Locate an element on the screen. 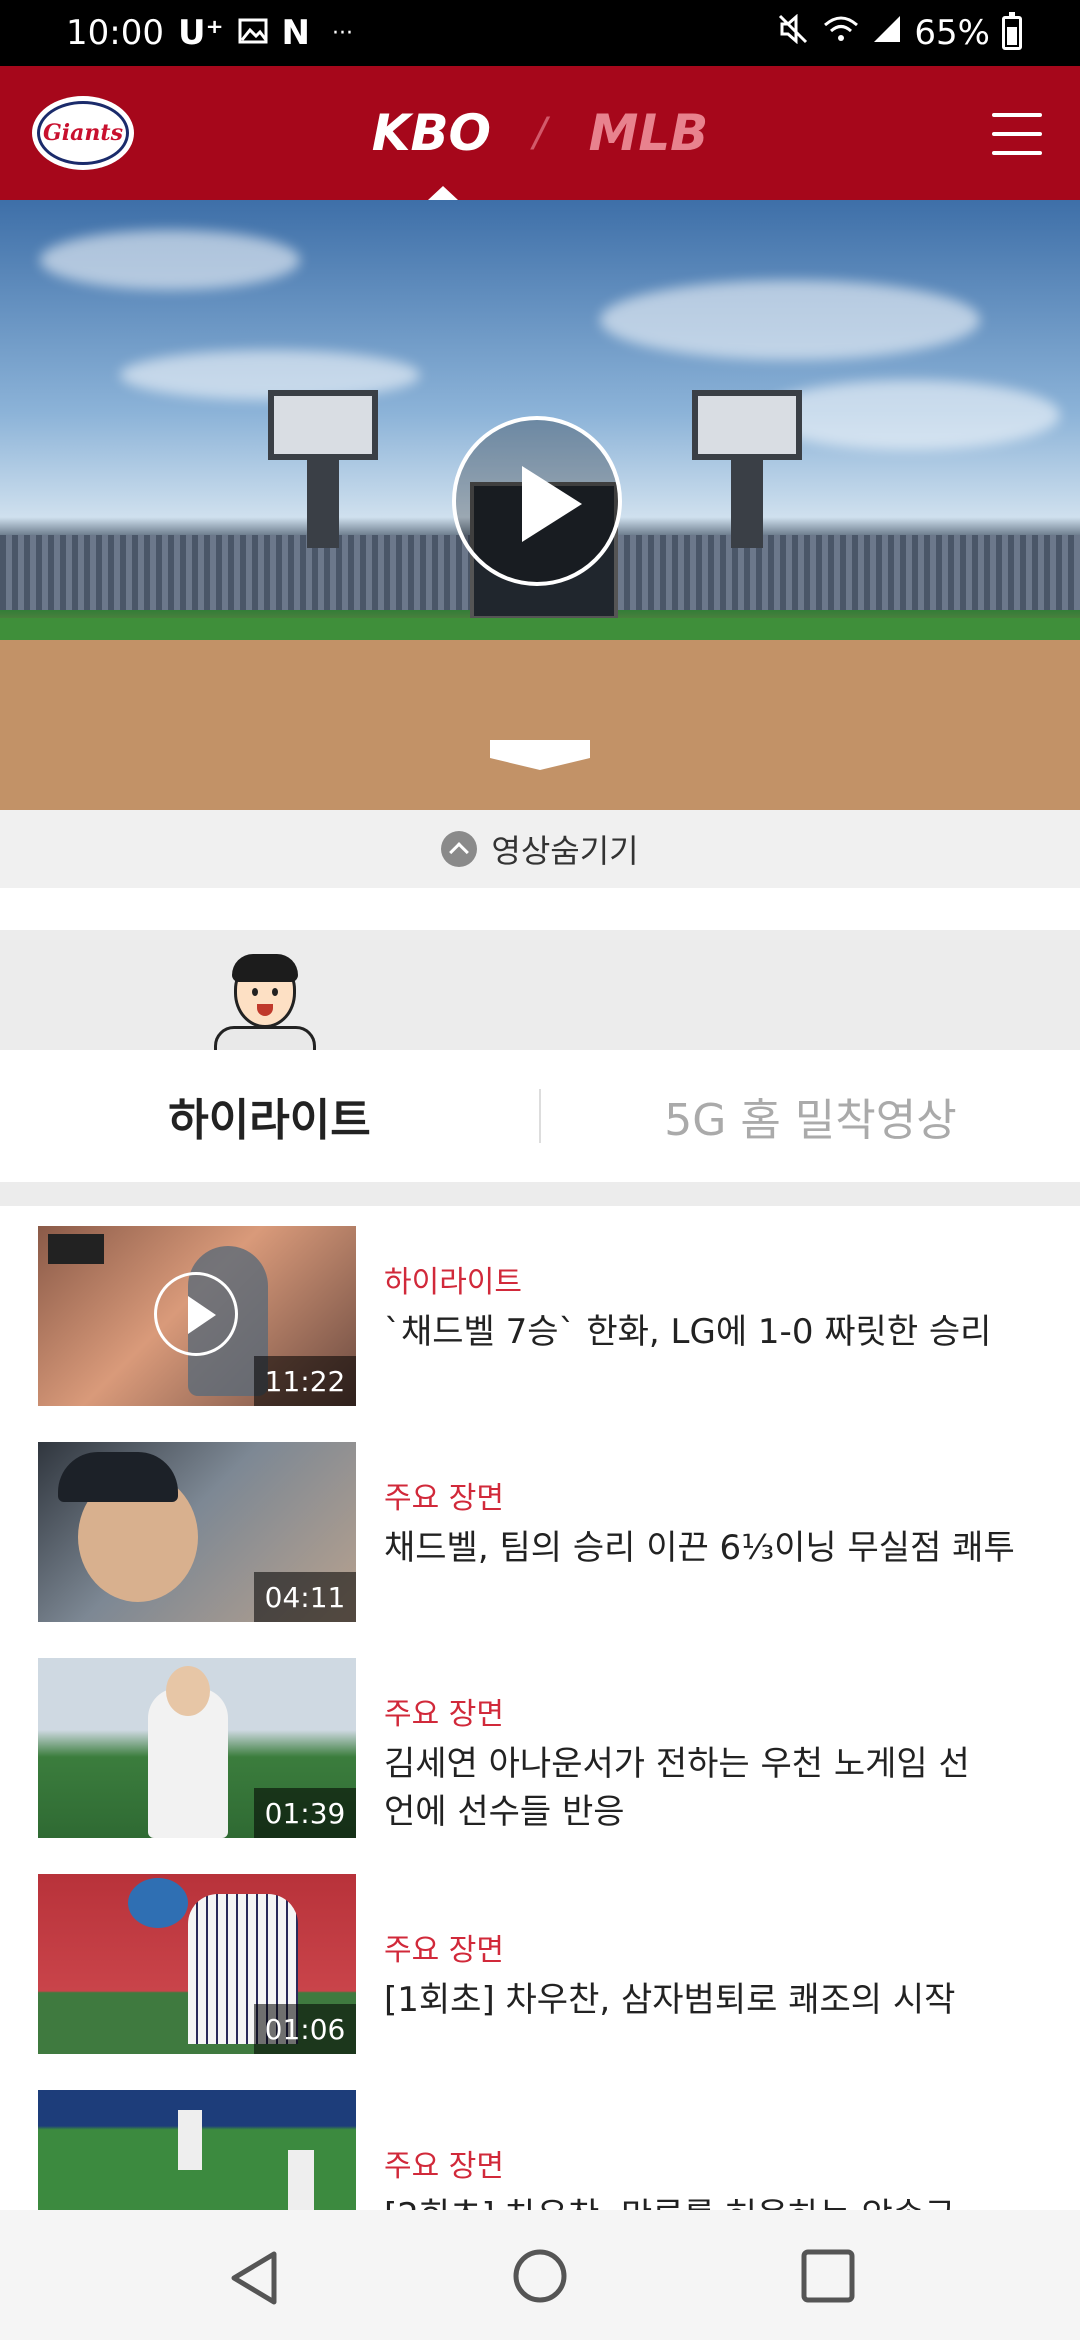  video-category: 하이라이트 is located at coordinates (453, 1282).